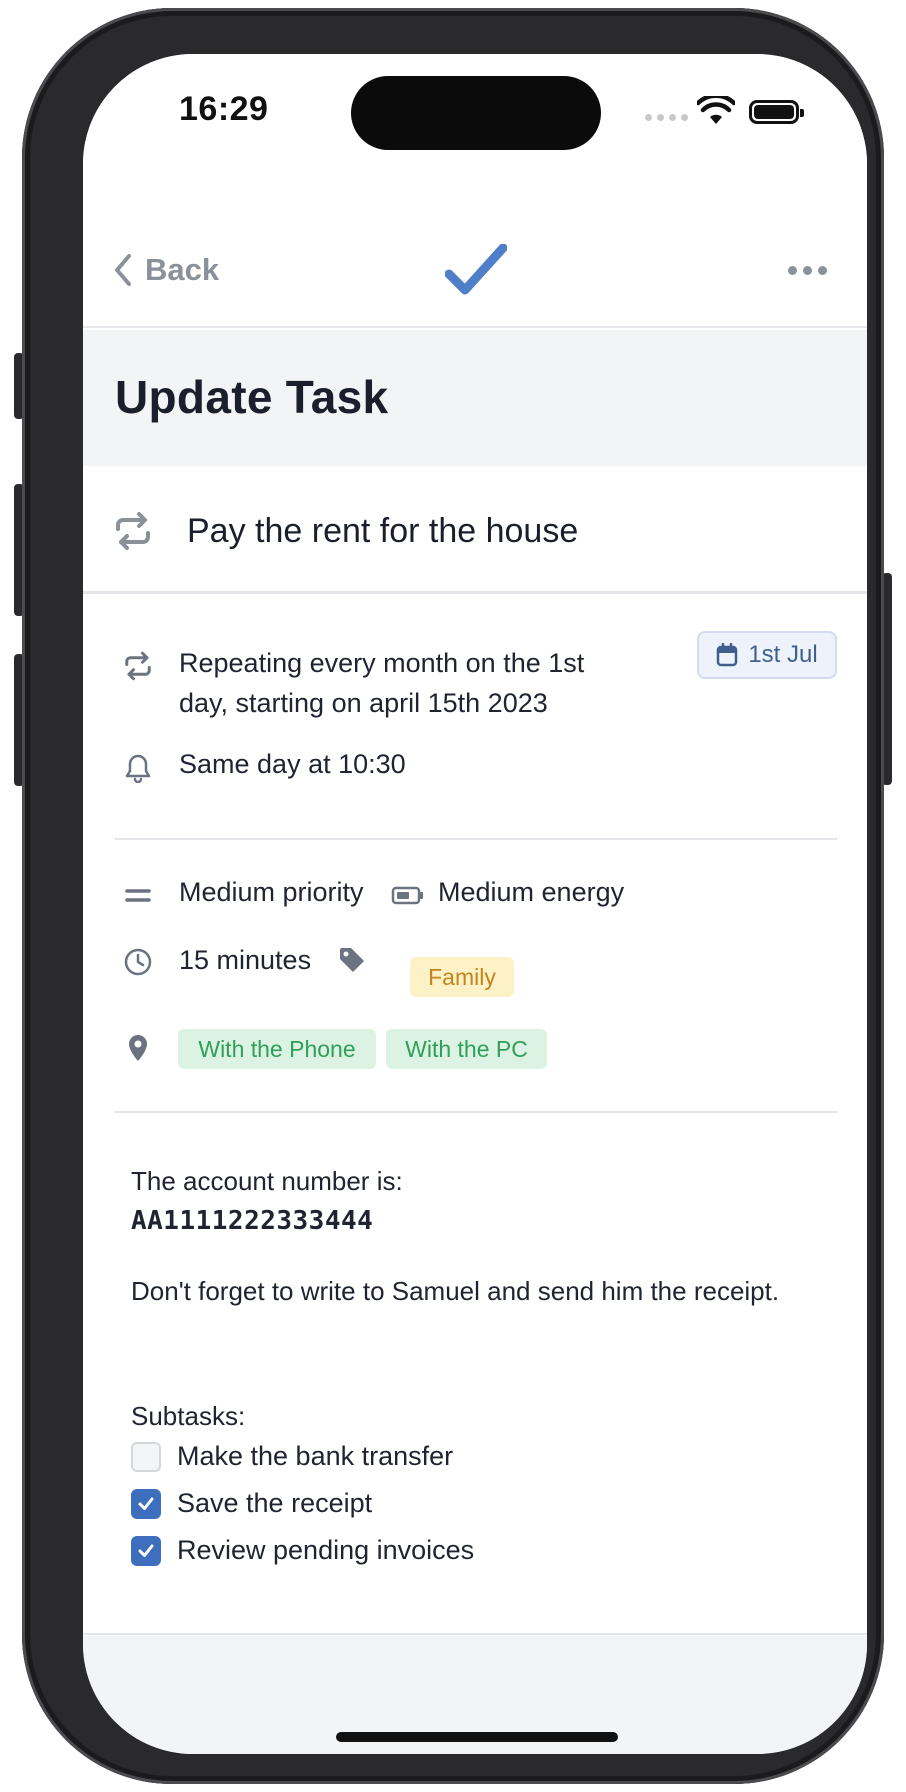 The image size is (906, 1792). Describe the element at coordinates (138, 768) in the screenshot. I see `bell-icon` at that location.